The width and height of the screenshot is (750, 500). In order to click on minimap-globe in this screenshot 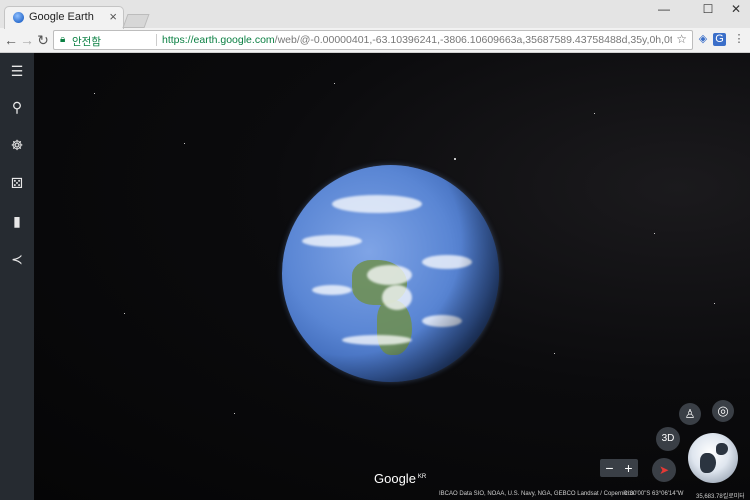, I will do `click(713, 458)`.